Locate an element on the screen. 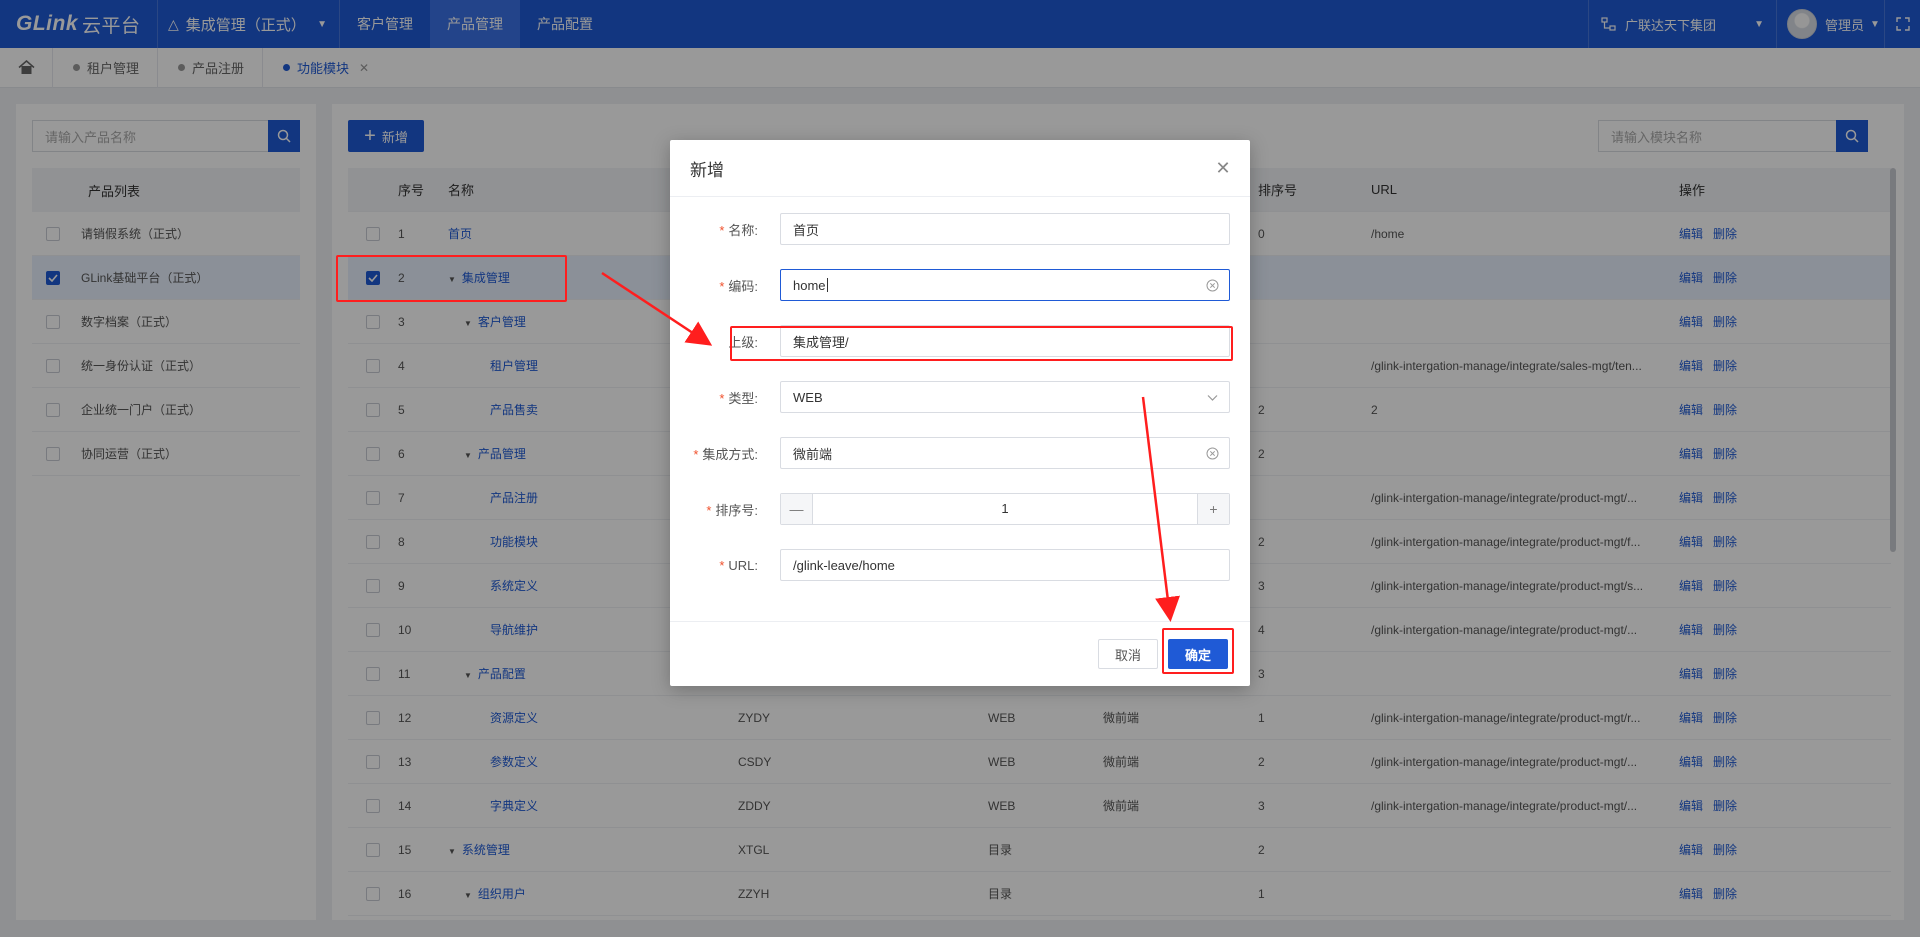 The width and height of the screenshot is (1920, 937). code-field: home is located at coordinates (1005, 285).